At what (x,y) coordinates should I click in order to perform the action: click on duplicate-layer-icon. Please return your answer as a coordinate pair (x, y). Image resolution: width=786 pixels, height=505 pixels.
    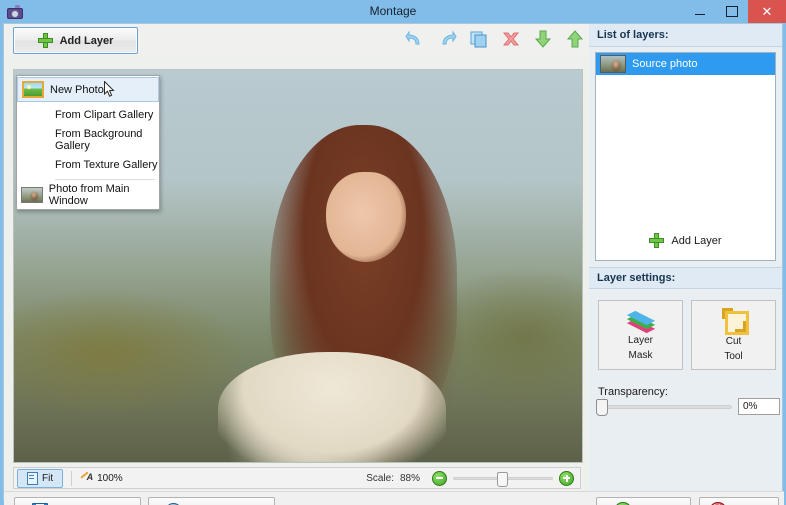
    Looking at the image, I should click on (479, 39).